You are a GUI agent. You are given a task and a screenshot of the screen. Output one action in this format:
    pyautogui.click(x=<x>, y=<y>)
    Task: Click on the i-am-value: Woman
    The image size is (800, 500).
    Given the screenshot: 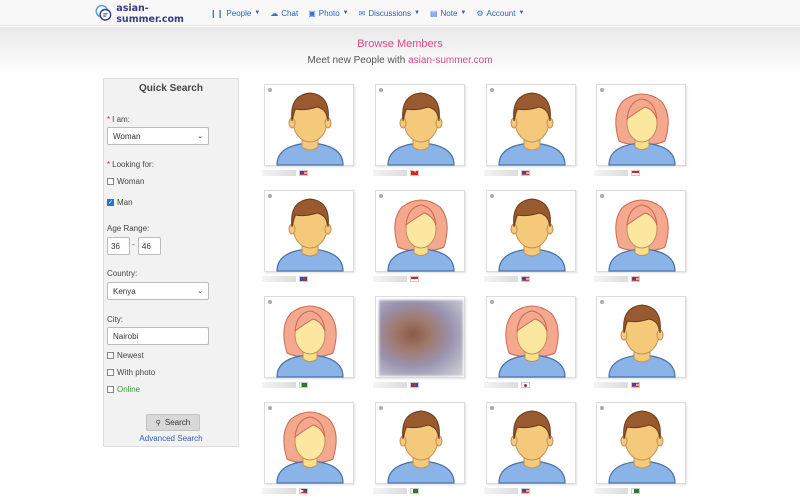 What is the action you would take?
    pyautogui.click(x=127, y=136)
    